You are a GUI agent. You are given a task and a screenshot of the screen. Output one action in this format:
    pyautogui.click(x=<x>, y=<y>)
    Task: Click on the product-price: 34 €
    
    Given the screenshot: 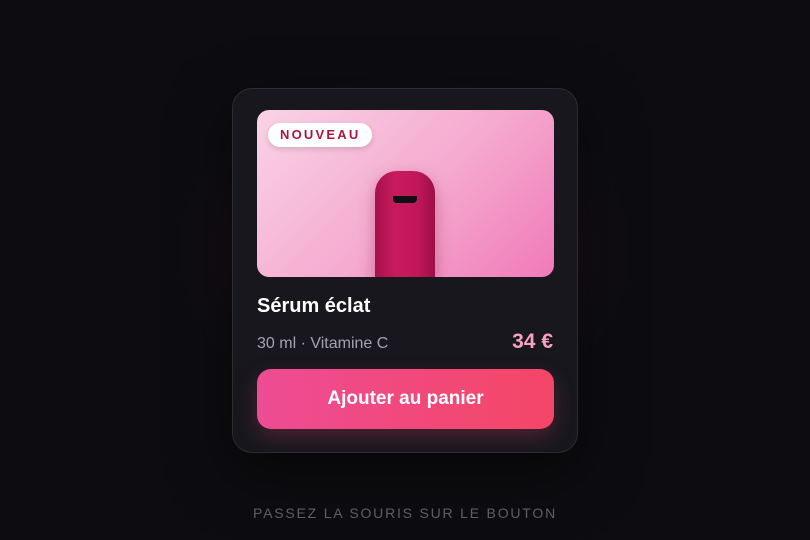 What is the action you would take?
    pyautogui.click(x=532, y=341)
    